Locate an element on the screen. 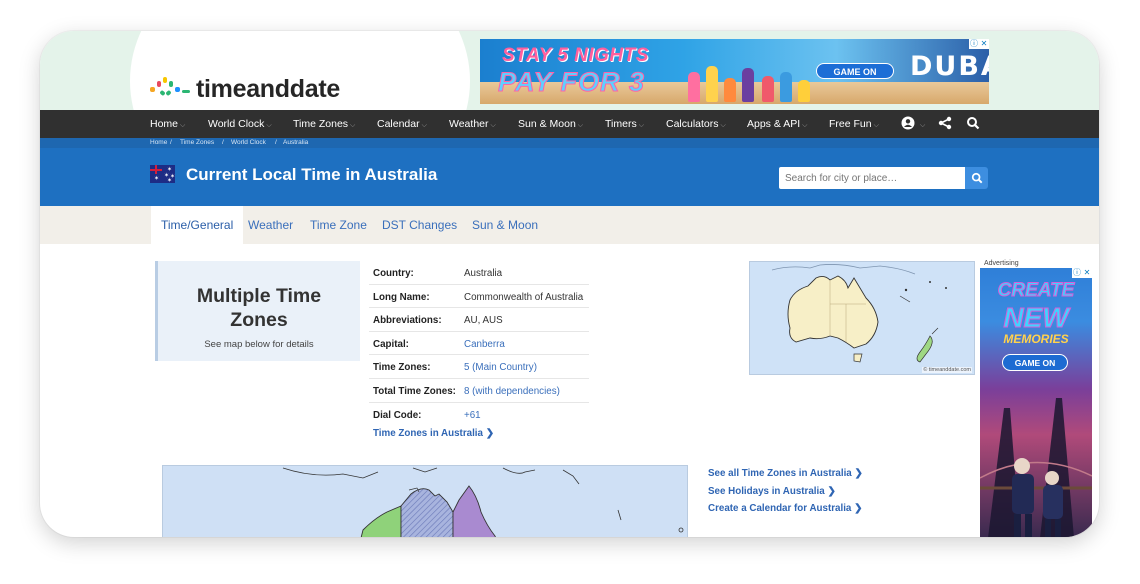 The image size is (1140, 584). ad-subheadline: PAY FOR 3 is located at coordinates (571, 82).